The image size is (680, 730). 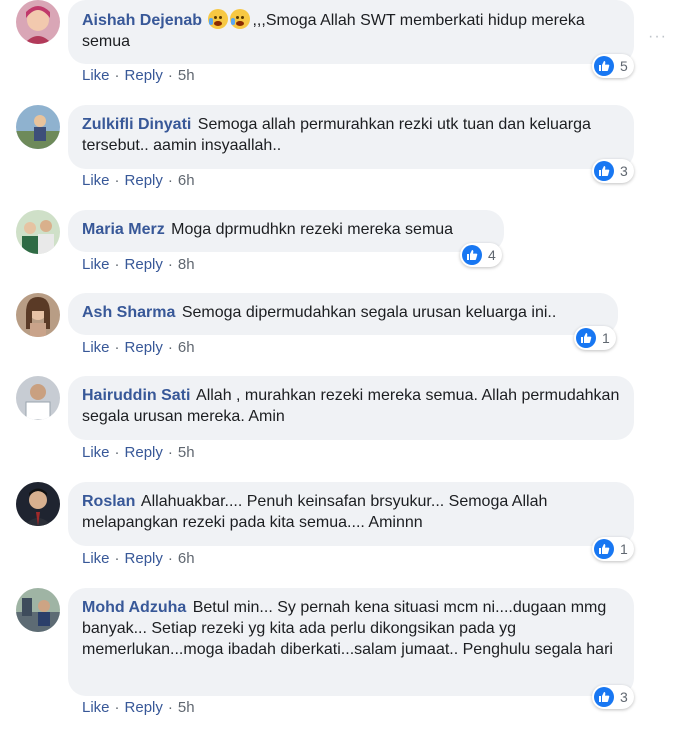 I want to click on comment-author: Aishah Dejenab, so click(x=142, y=20).